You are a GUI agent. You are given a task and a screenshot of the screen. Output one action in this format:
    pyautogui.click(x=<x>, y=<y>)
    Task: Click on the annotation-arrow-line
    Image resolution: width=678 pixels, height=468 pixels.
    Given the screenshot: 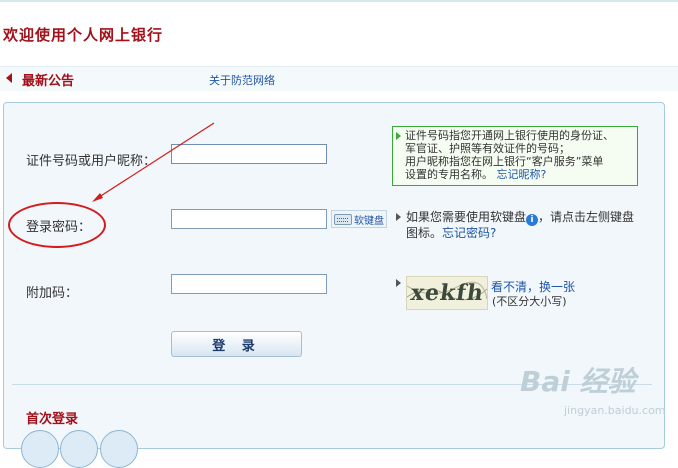 What is the action you would take?
    pyautogui.click(x=155, y=161)
    